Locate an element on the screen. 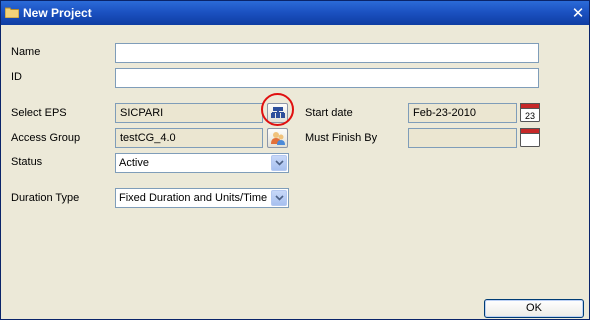  folder-icon is located at coordinates (12, 12).